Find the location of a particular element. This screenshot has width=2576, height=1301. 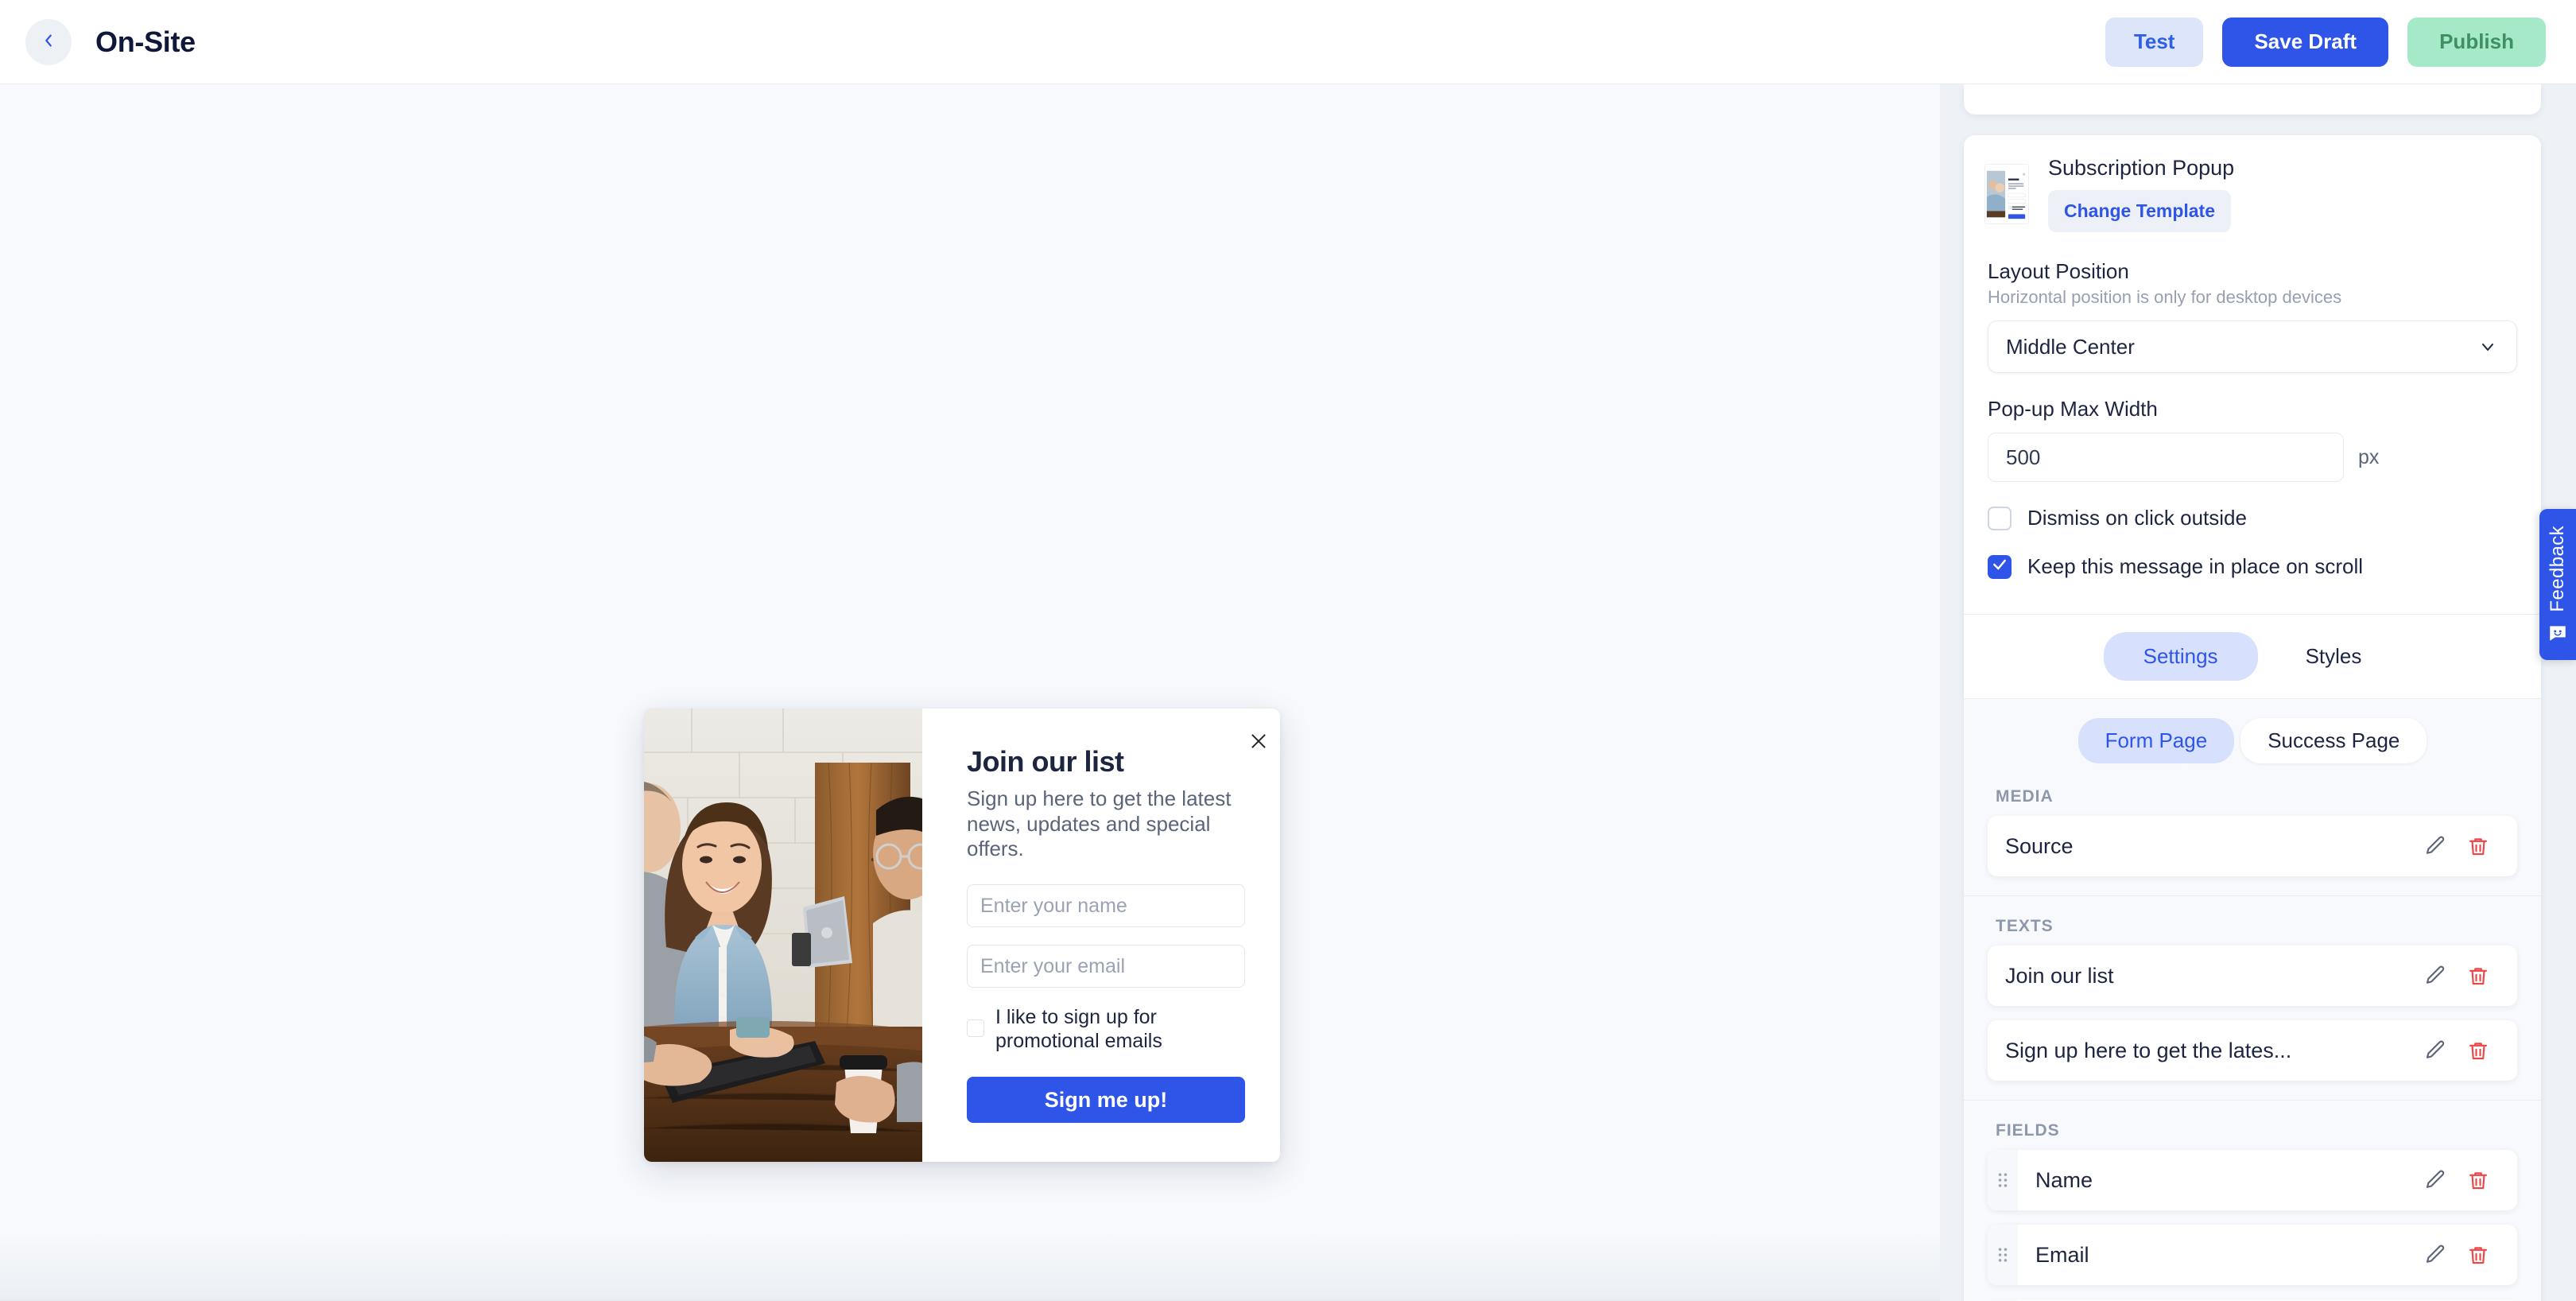

publish-button: Publish is located at coordinates (2477, 42).